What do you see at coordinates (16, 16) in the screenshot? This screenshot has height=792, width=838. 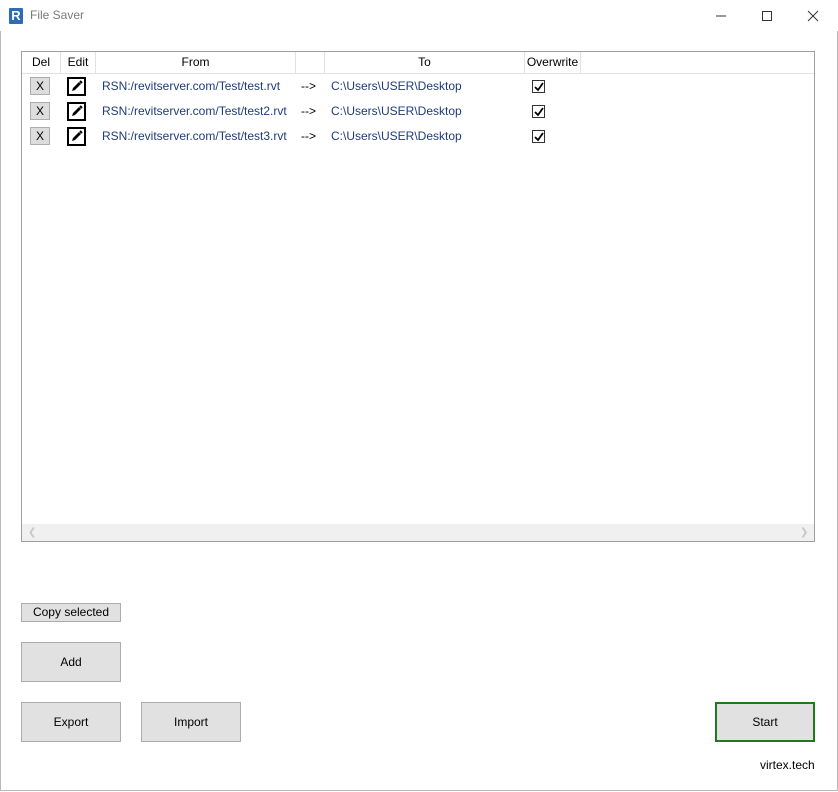 I see `revit-app-icon: R` at bounding box center [16, 16].